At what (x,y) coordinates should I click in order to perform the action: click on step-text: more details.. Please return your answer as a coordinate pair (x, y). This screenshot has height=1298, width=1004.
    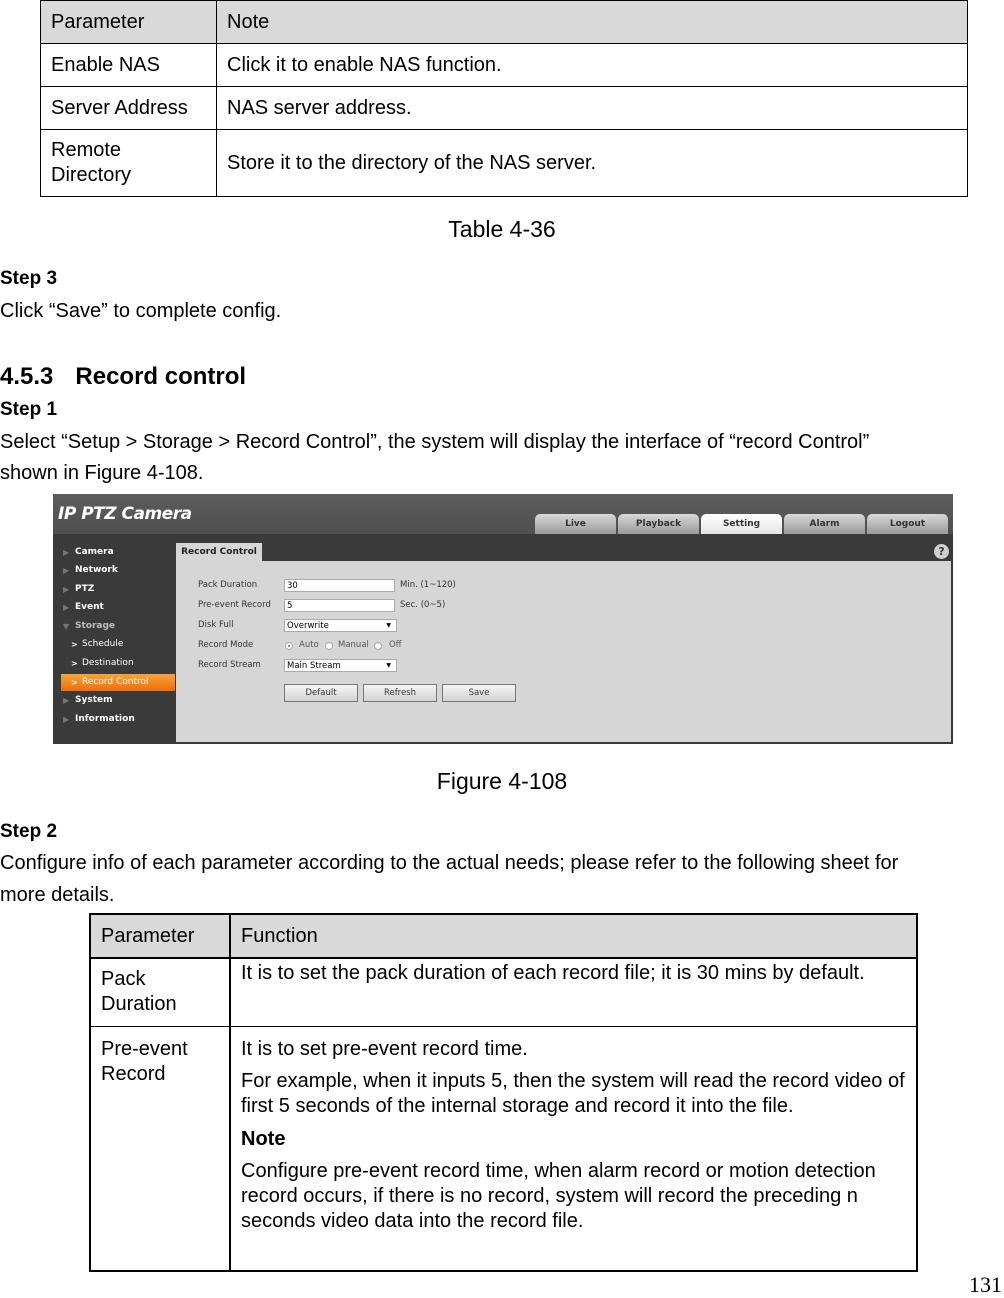
    Looking at the image, I should click on (57, 895).